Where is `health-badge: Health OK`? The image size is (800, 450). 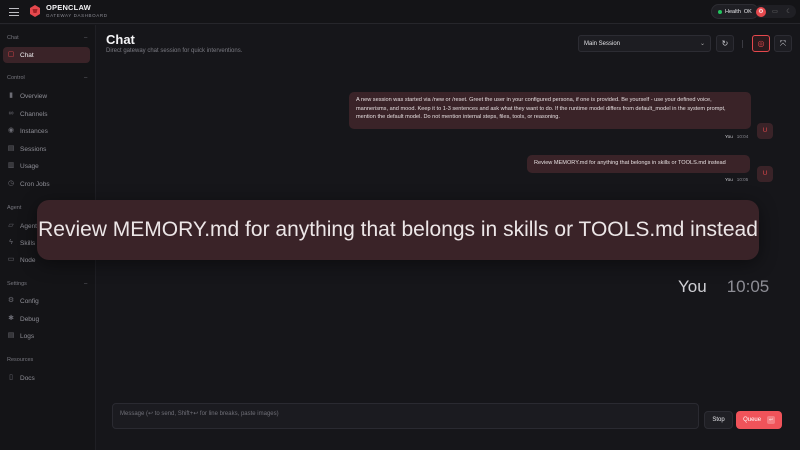 health-badge: Health OK is located at coordinates (735, 11).